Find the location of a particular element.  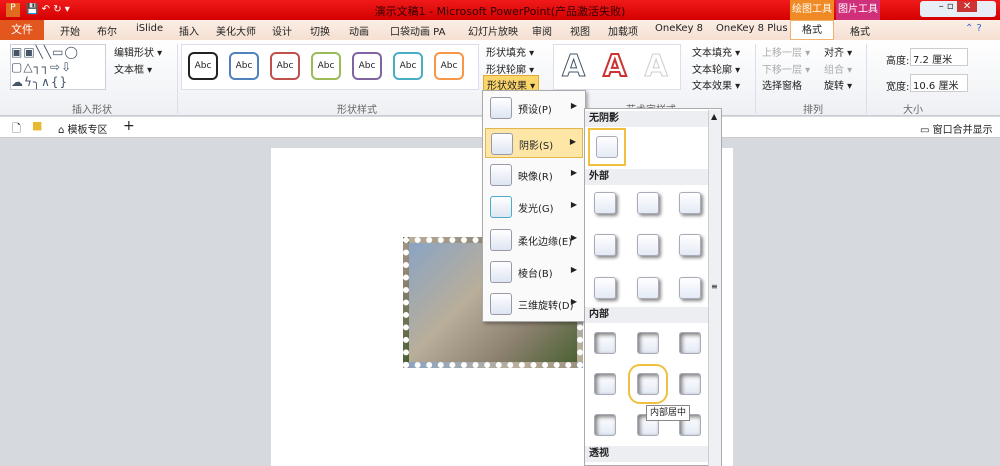

tab-view: 视图 is located at coordinates (580, 30).